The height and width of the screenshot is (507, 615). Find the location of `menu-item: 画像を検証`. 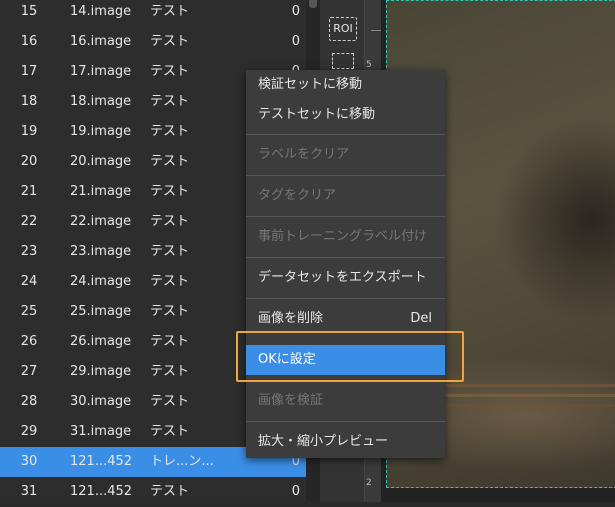

menu-item: 画像を検証 is located at coordinates (345, 401).